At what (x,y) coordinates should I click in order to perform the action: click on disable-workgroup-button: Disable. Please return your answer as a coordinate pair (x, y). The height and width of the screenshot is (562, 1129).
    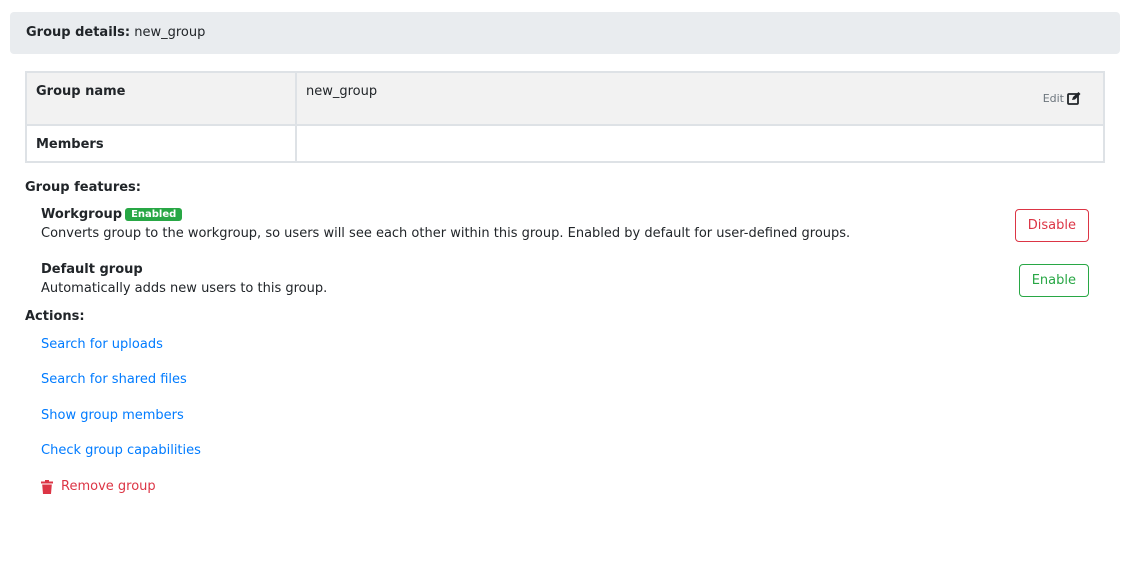
    Looking at the image, I should click on (1051, 225).